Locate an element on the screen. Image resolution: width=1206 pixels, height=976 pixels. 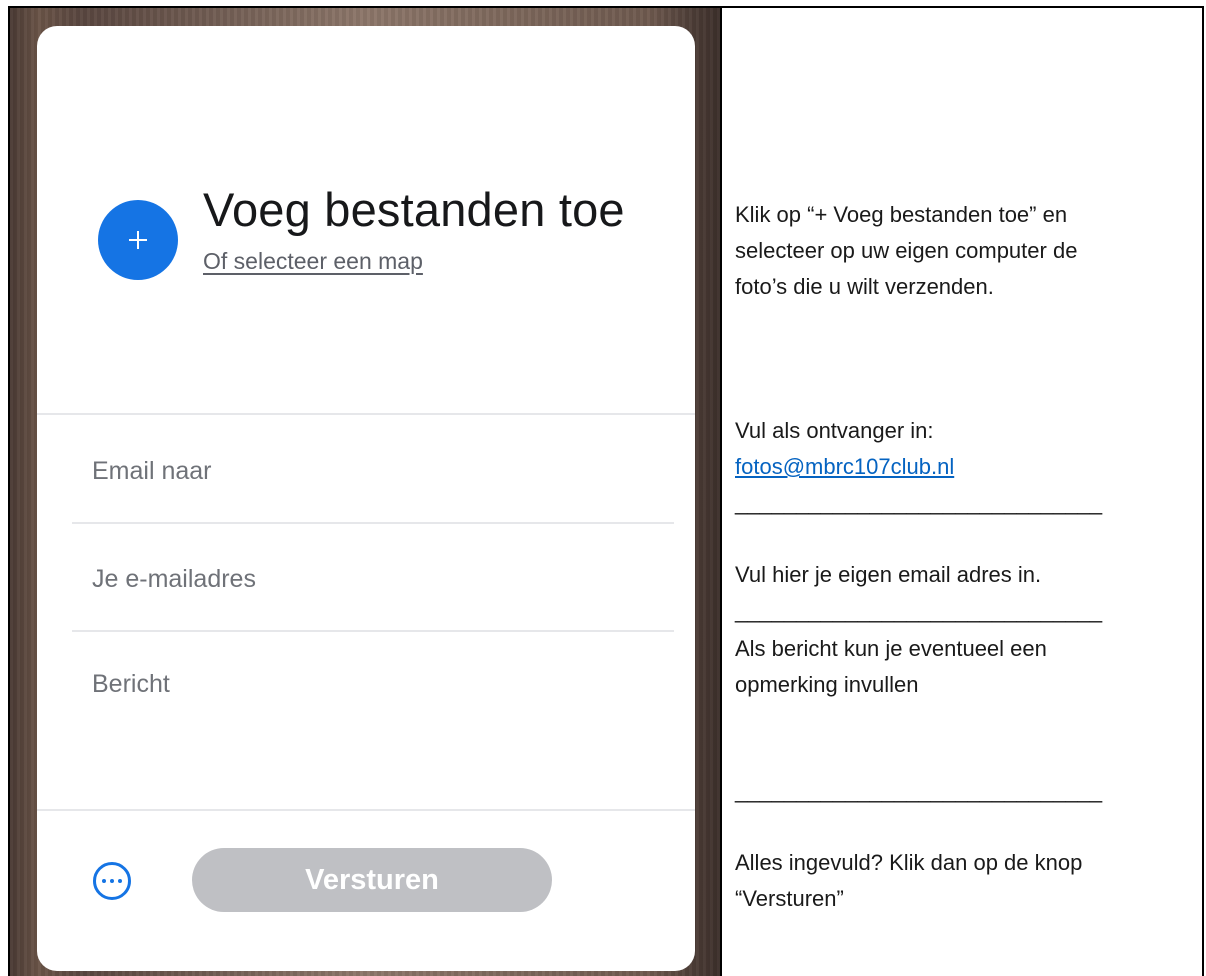
instruction-step2: Vul als ontvanger in: is located at coordinates (834, 430).